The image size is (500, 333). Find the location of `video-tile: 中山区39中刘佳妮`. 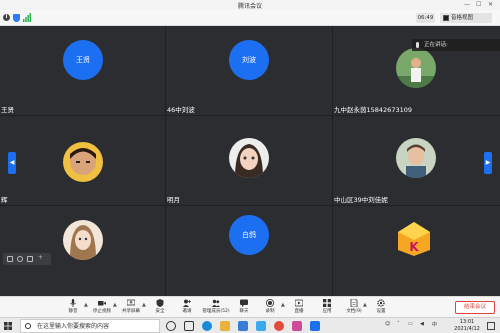

video-tile: 中山区39中刘佳妮 is located at coordinates (416, 160).